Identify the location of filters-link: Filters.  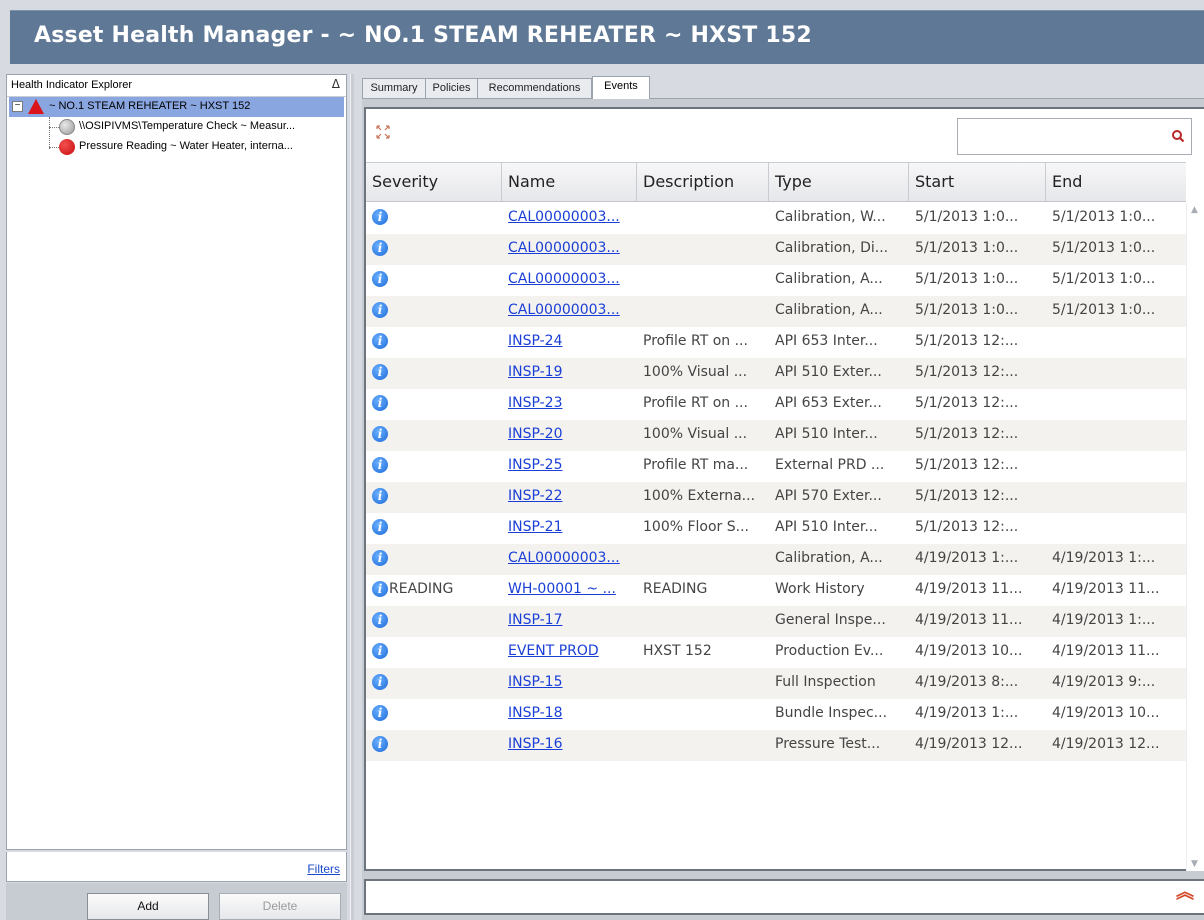
(323, 869).